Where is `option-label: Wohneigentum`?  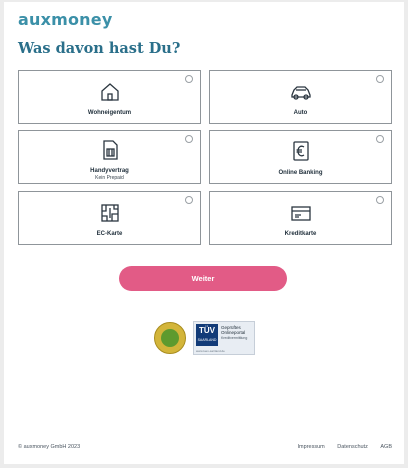 option-label: Wohneigentum is located at coordinates (109, 113).